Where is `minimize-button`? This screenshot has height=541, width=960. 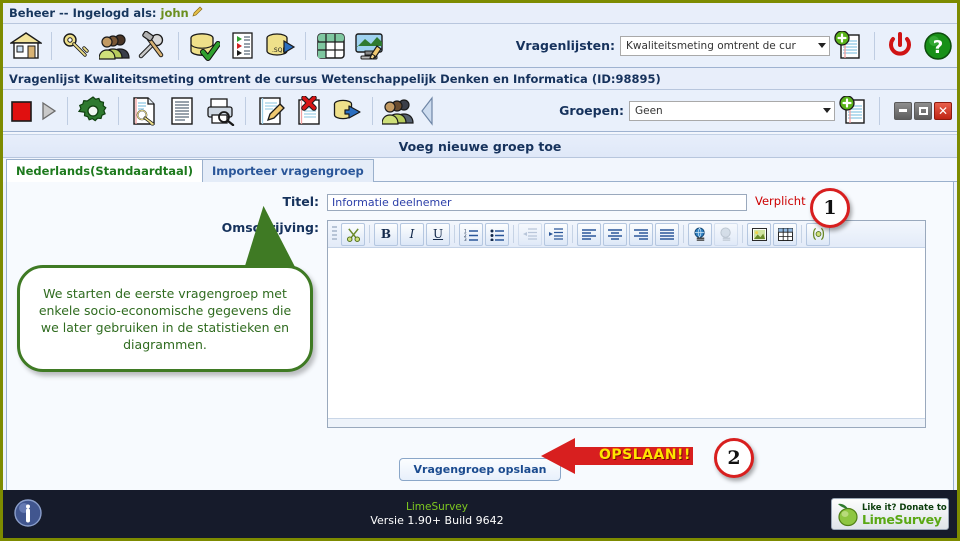
minimize-button is located at coordinates (903, 110).